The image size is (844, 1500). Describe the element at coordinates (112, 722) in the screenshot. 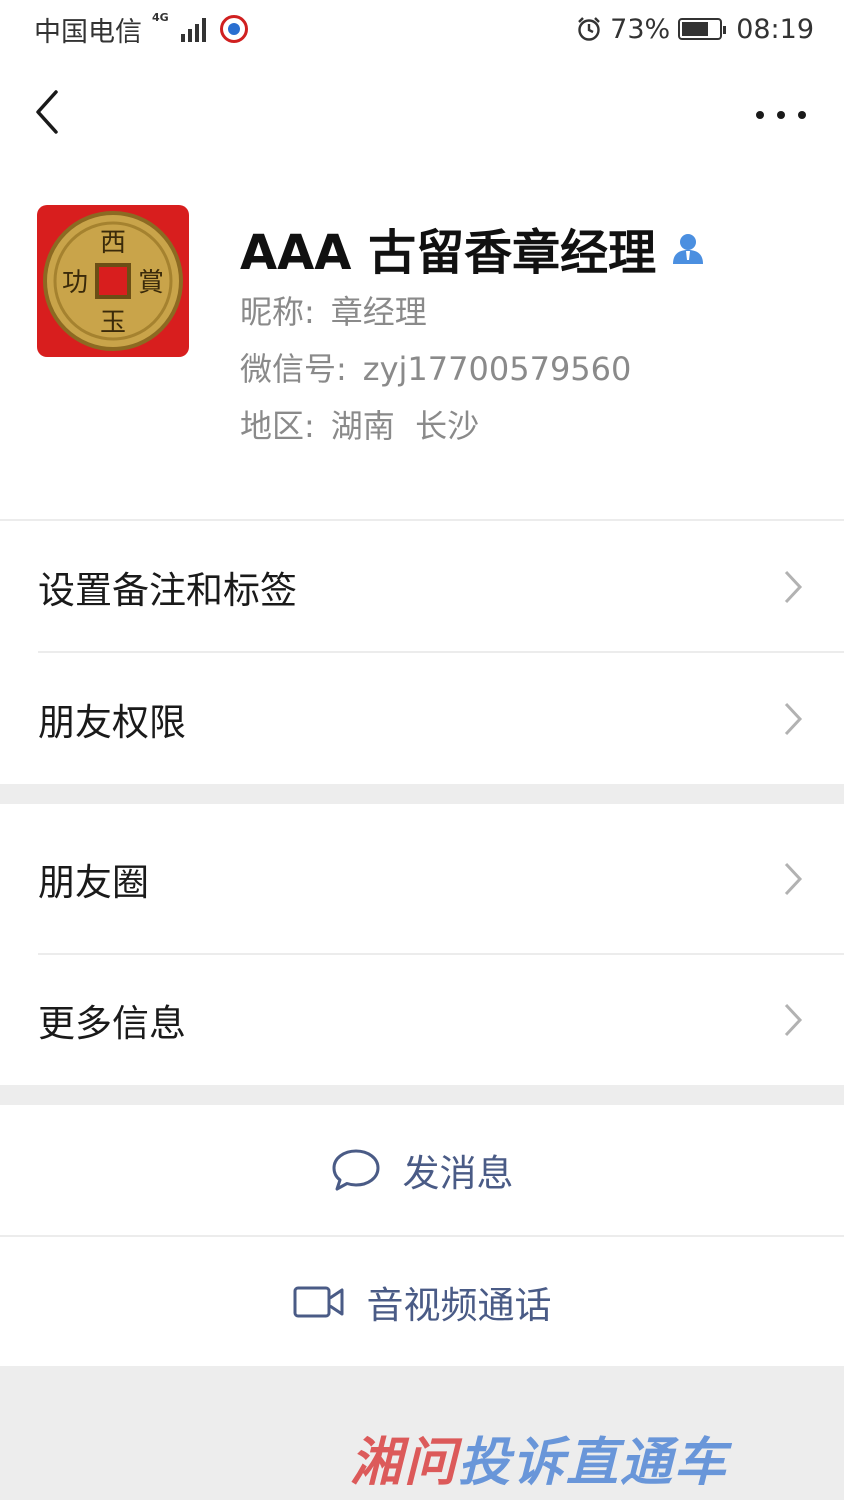

I see `menu-item-label: 朋友权限` at that location.